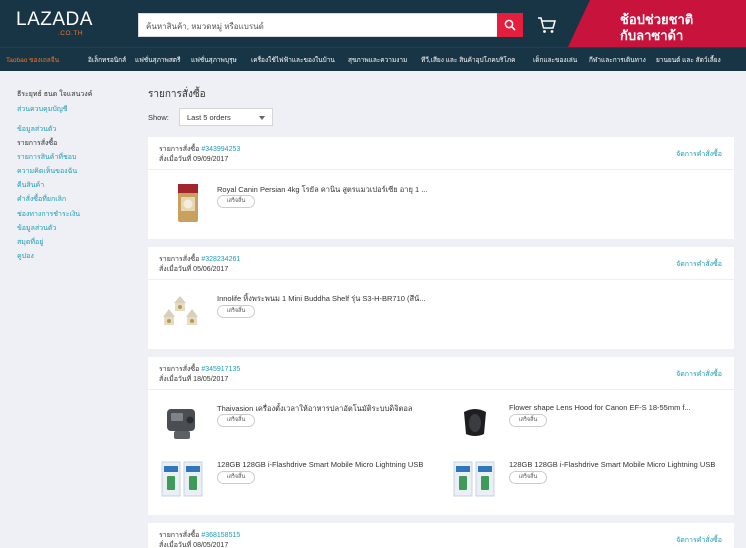  What do you see at coordinates (468, 60) in the screenshot?
I see `category-tv-audio: ทีวี,เสียง และ สินค้าอุปโภคบริโภค` at bounding box center [468, 60].